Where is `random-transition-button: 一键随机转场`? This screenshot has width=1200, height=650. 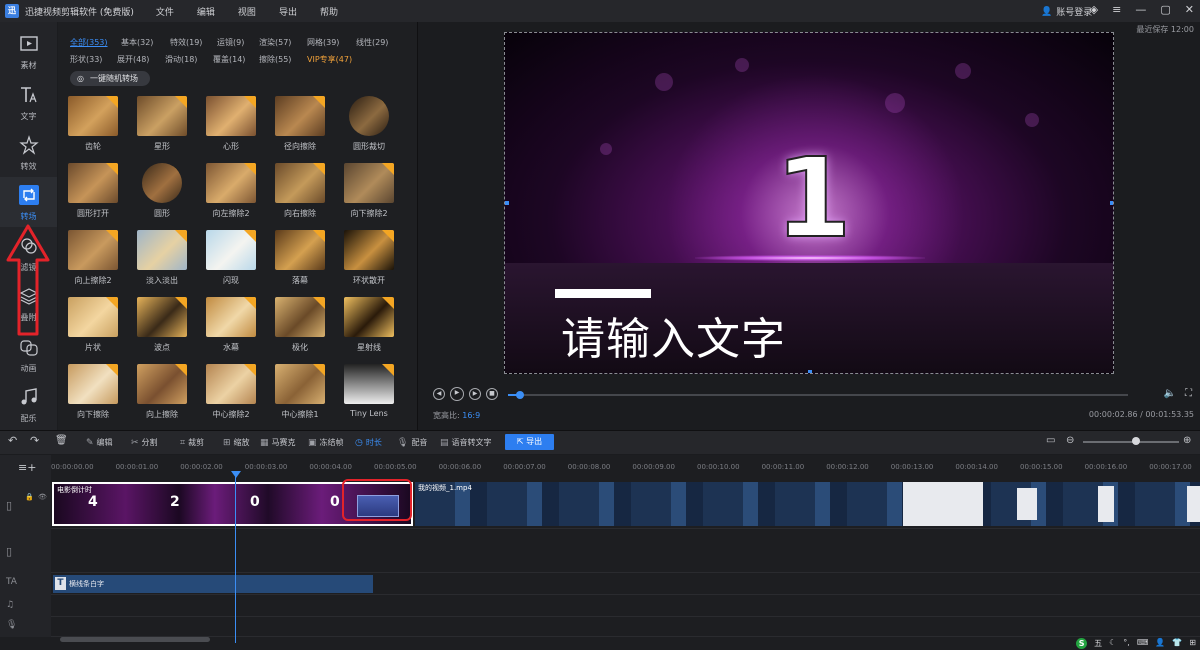
random-transition-button: 一键随机转场 is located at coordinates (110, 78).